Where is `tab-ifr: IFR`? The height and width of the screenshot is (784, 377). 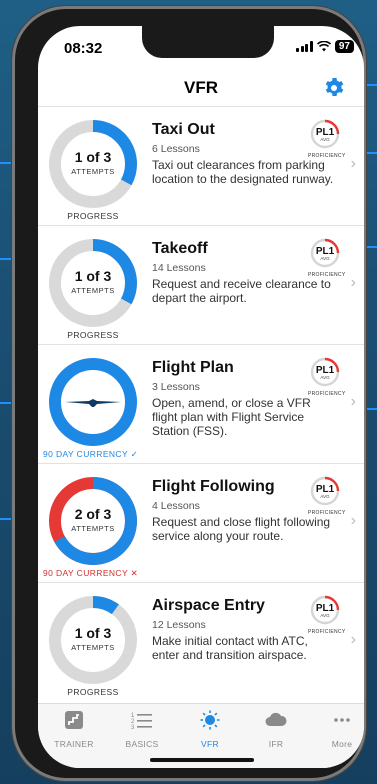 tab-ifr: IFR is located at coordinates (276, 729).